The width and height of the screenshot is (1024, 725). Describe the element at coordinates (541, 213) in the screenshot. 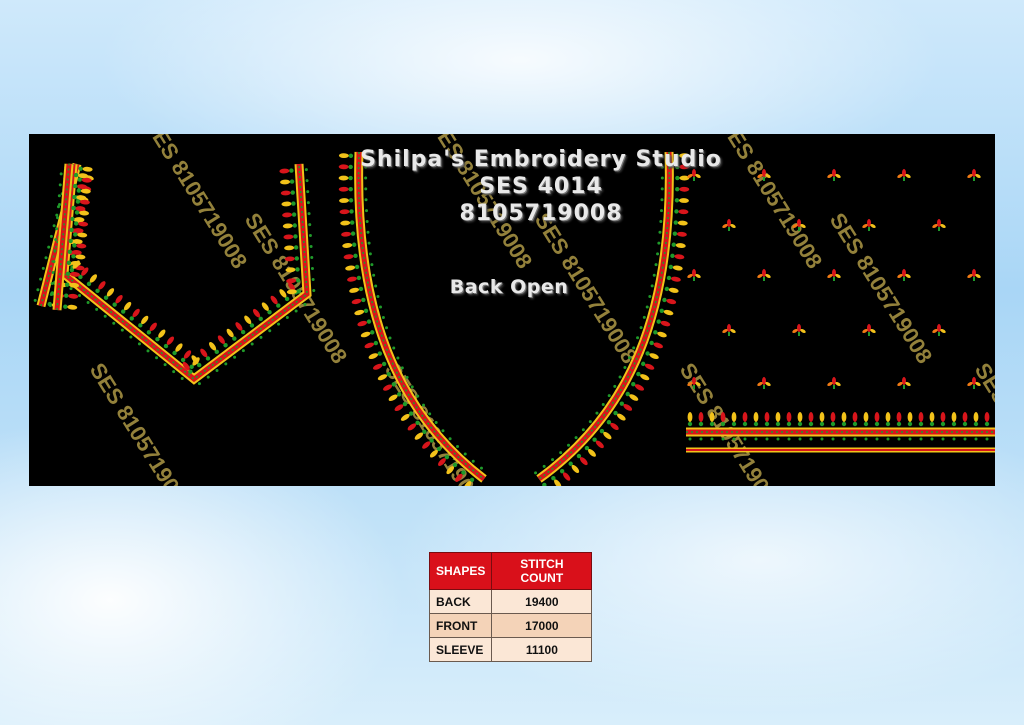

I see `phone-number: 8105719008` at that location.